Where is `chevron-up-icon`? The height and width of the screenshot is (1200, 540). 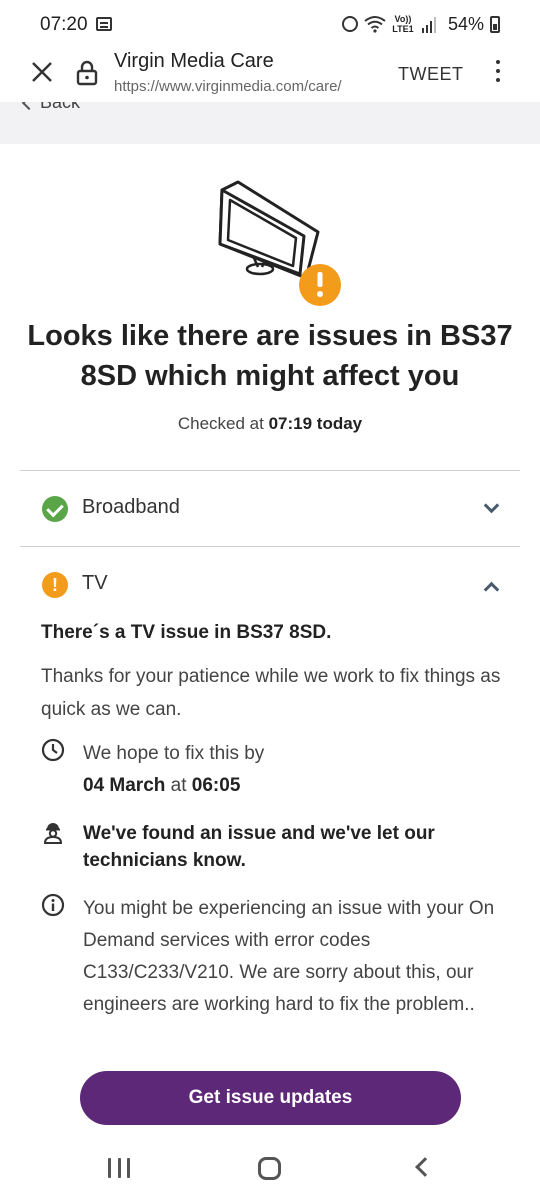
chevron-up-icon is located at coordinates (491, 589).